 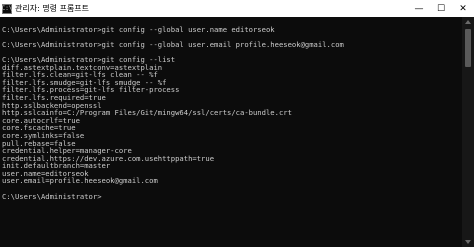 What do you see at coordinates (468, 242) in the screenshot?
I see `scroll-down-arrow-icon` at bounding box center [468, 242].